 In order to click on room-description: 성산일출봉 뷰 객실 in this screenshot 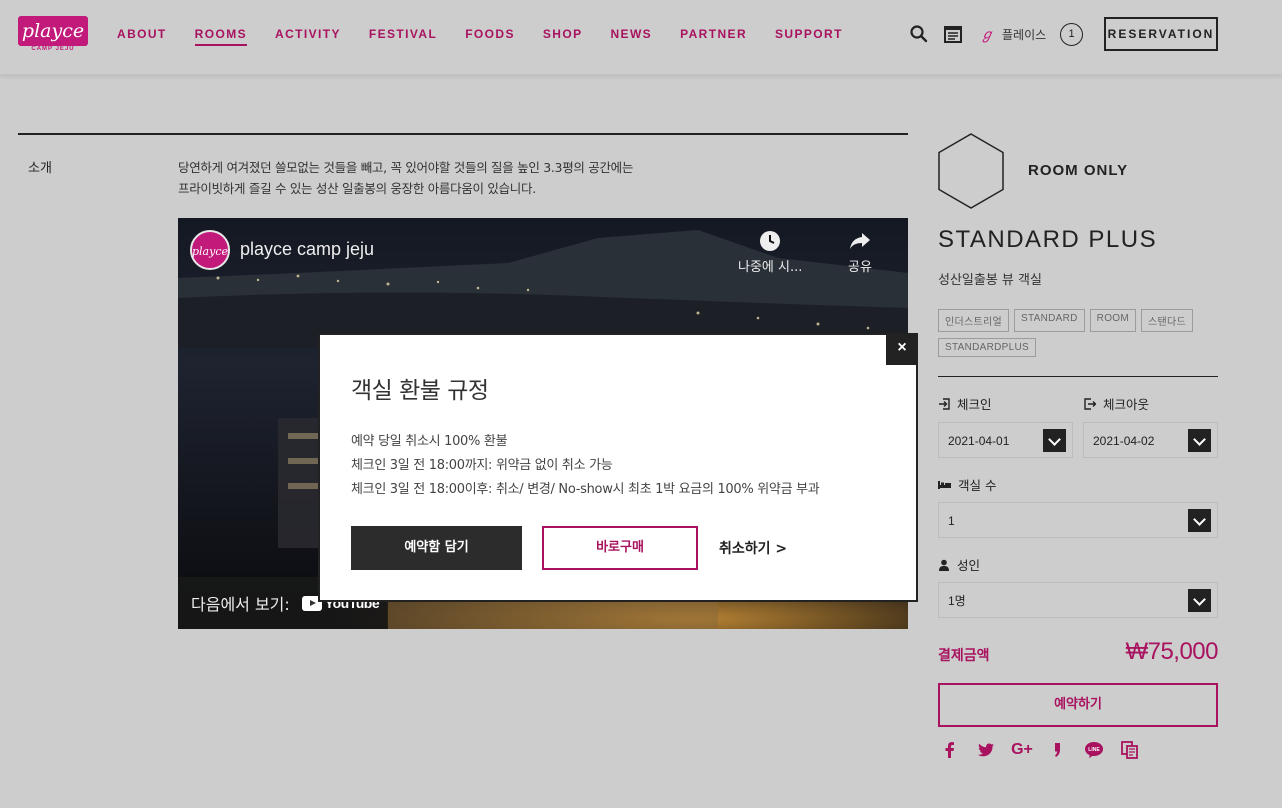, I will do `click(990, 280)`.